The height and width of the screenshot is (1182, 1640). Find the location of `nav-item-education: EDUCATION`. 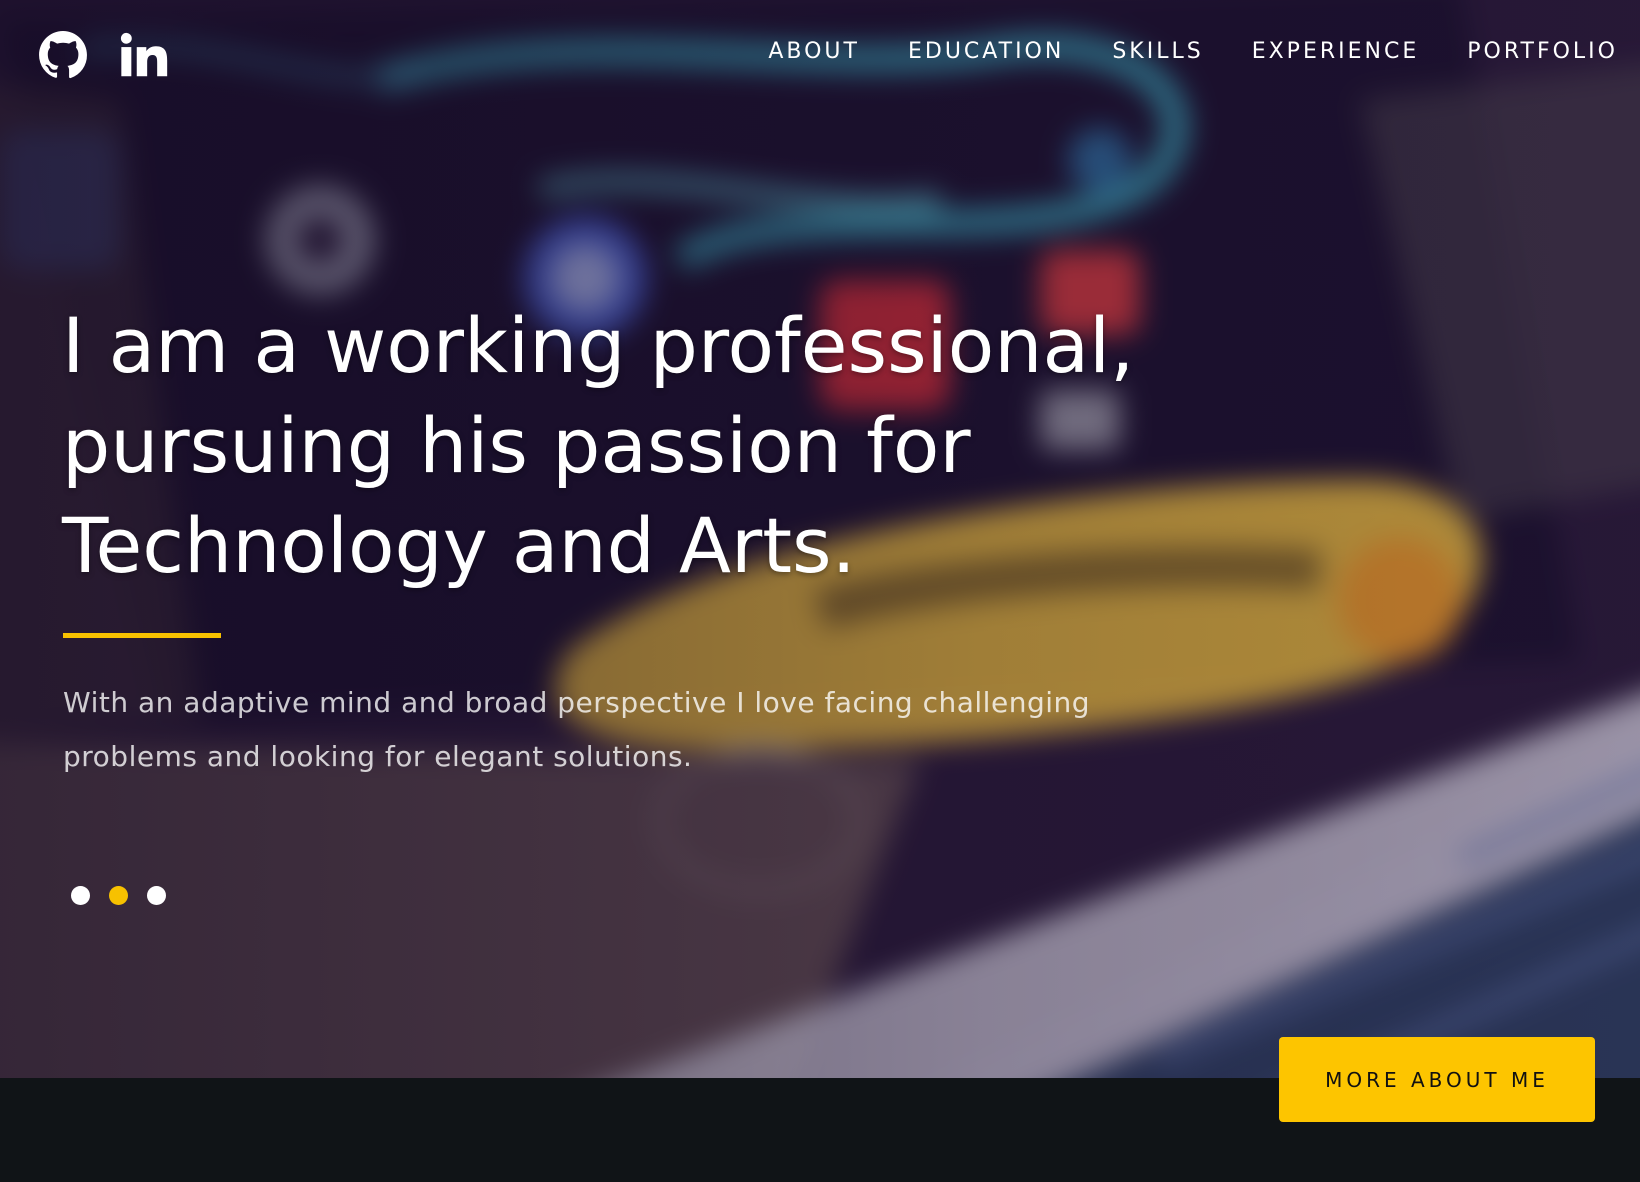

nav-item-education: EDUCATION is located at coordinates (986, 52).